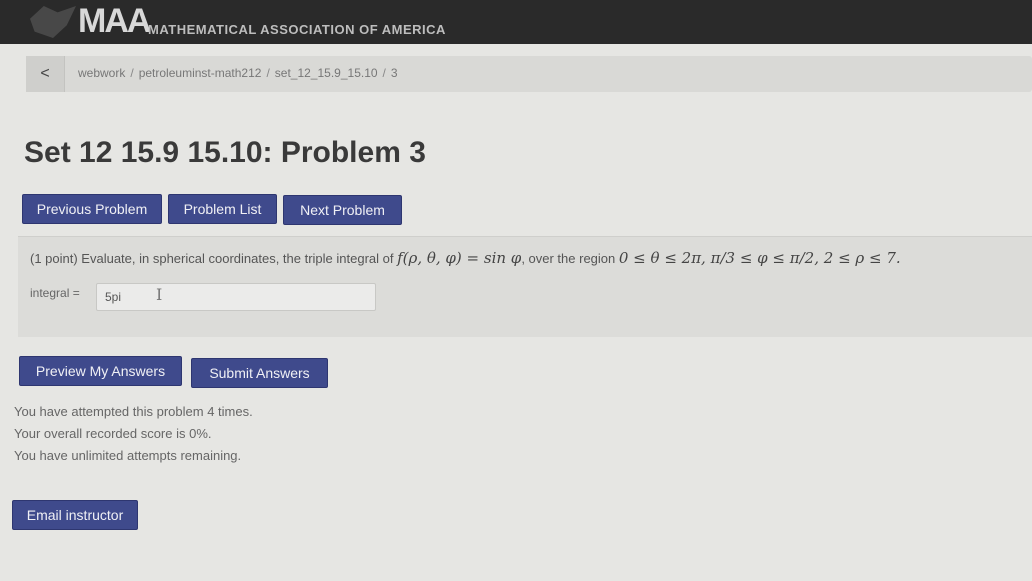 The height and width of the screenshot is (581, 1032). Describe the element at coordinates (92, 209) in the screenshot. I see `previous-problem-button: Previous Problem` at that location.